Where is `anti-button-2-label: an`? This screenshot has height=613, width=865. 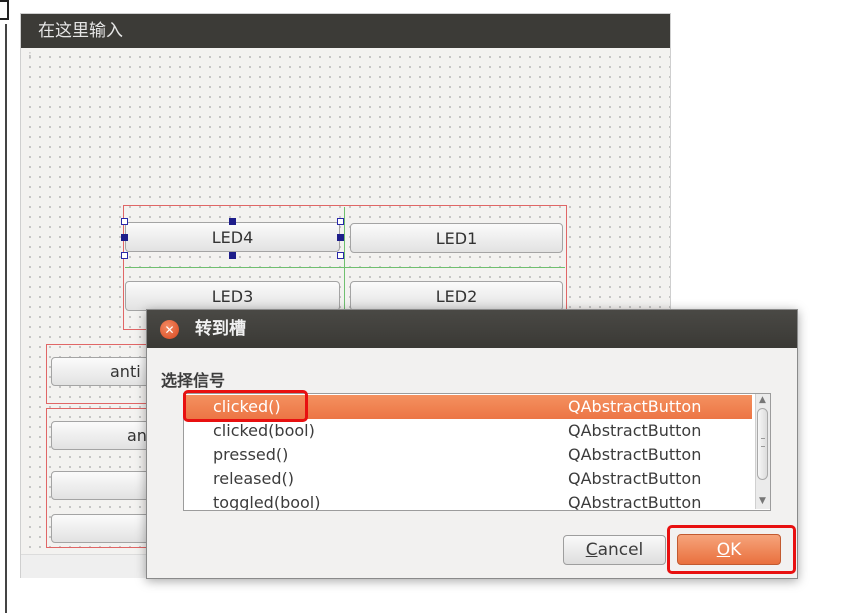 anti-button-2-label: an is located at coordinates (137, 435).